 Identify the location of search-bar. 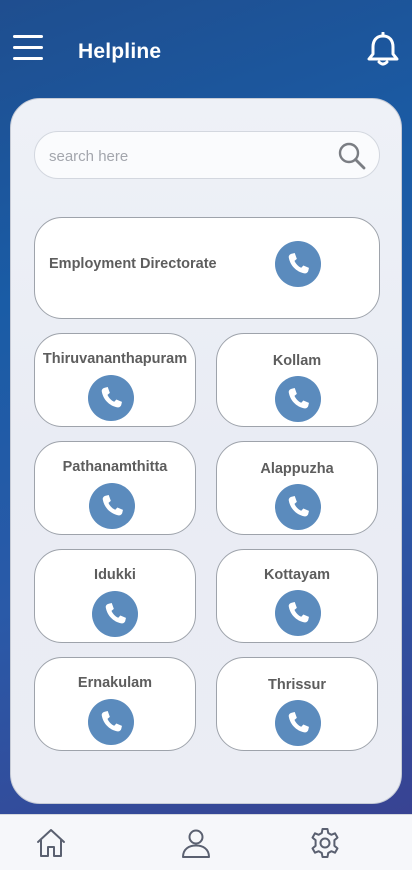
(207, 155).